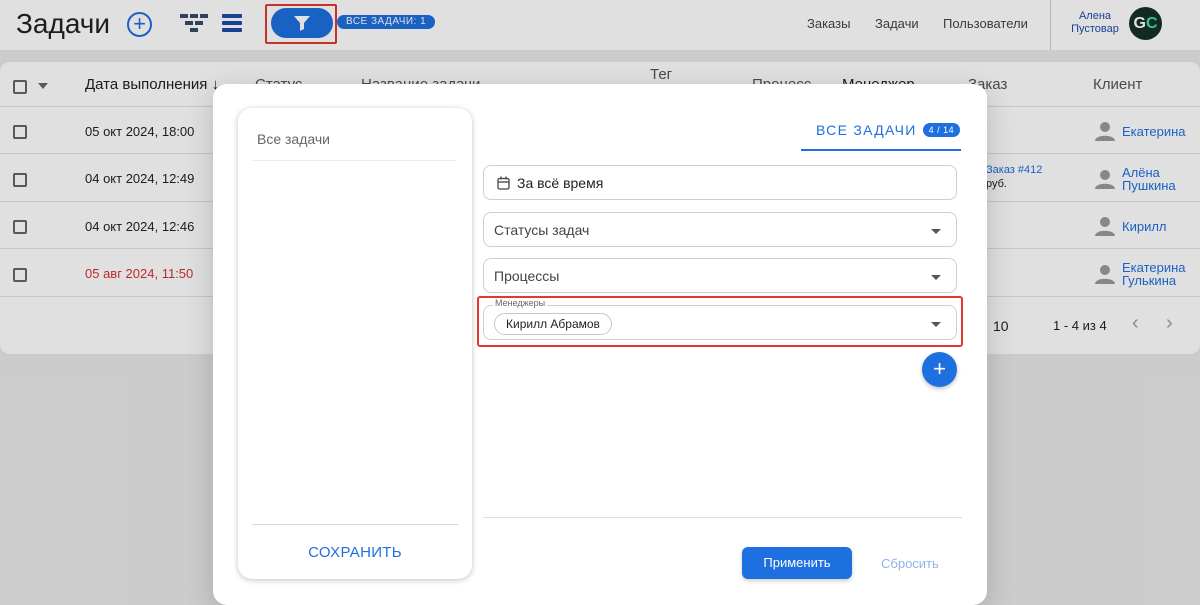  What do you see at coordinates (527, 276) in the screenshot?
I see `process-placeholder: Процессы` at bounding box center [527, 276].